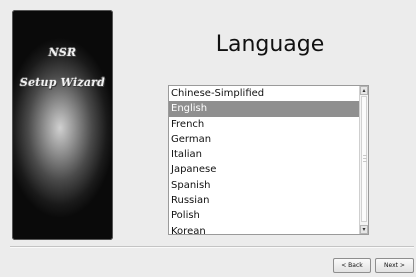 Image resolution: width=416 pixels, height=277 pixels. I want to click on list-item-polish: Polish, so click(264, 215).